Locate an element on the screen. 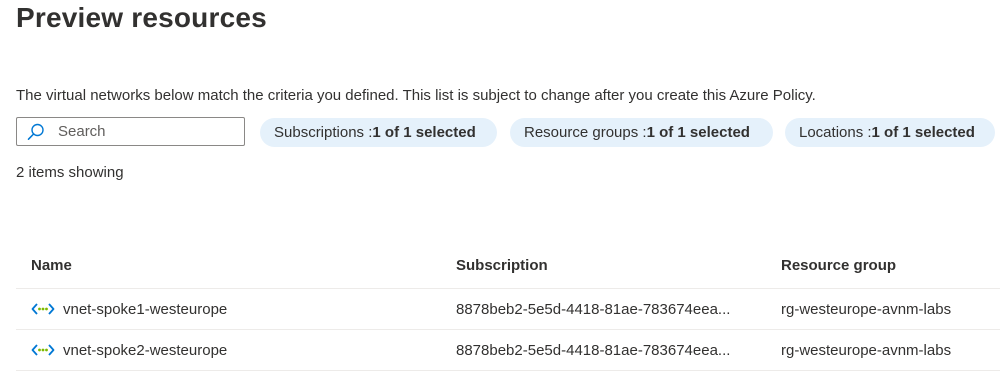 Image resolution: width=1001 pixels, height=381 pixels. locations-filter-label: Locations : is located at coordinates (835, 132).